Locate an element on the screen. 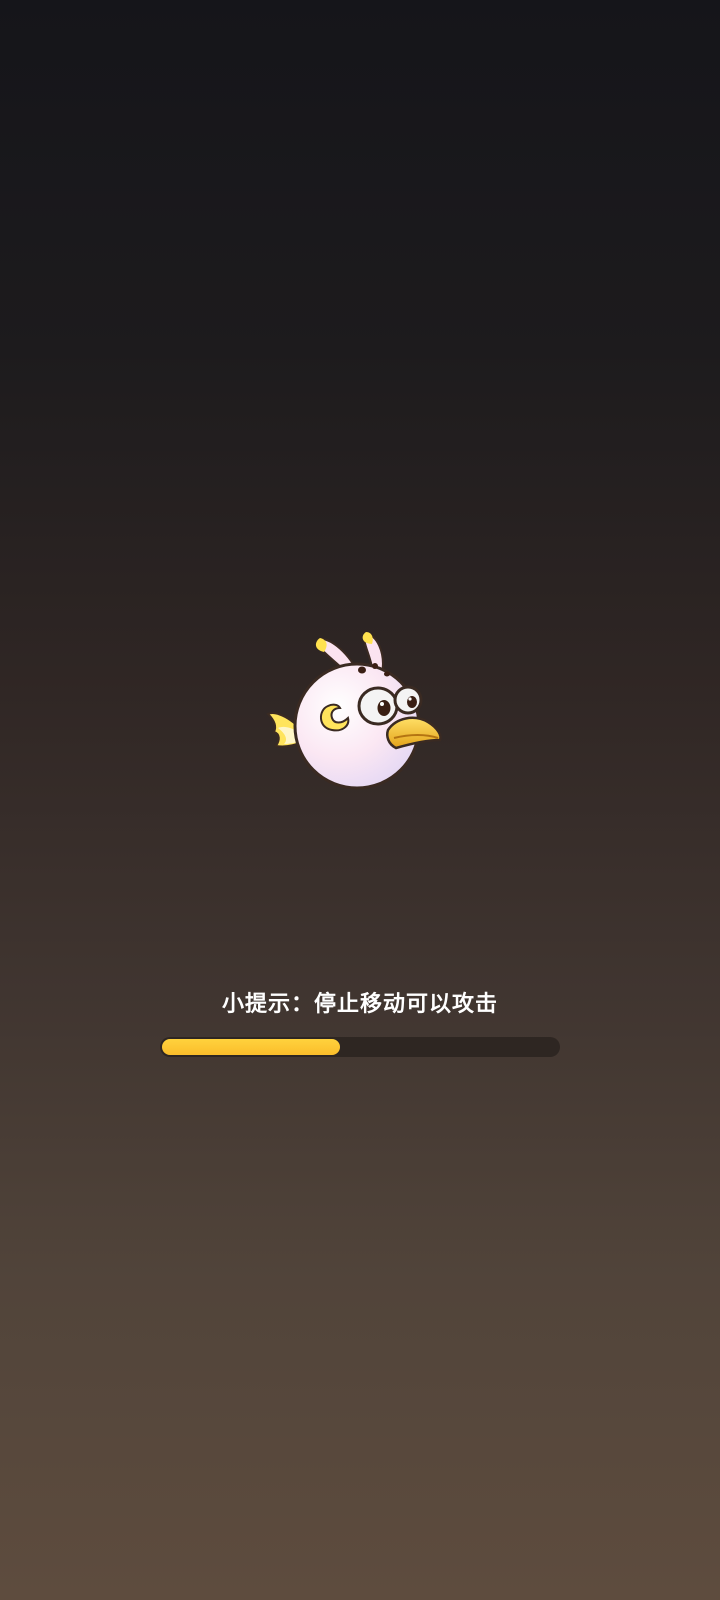 The image size is (720, 1600). loading-progress-bar is located at coordinates (360, 1047).